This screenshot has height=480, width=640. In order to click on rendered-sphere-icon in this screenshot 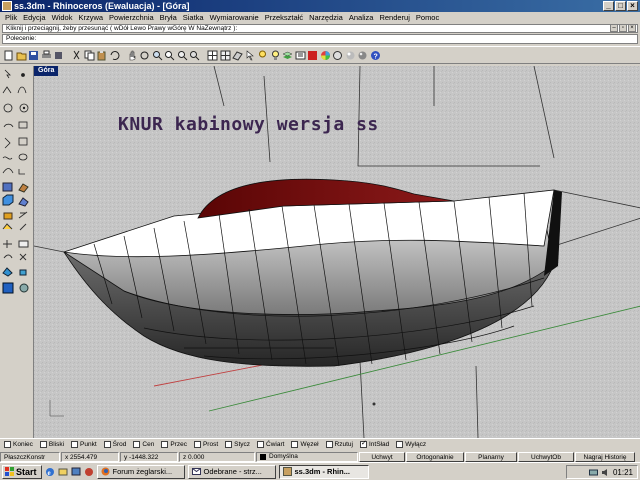, I will do `click(362, 55)`.